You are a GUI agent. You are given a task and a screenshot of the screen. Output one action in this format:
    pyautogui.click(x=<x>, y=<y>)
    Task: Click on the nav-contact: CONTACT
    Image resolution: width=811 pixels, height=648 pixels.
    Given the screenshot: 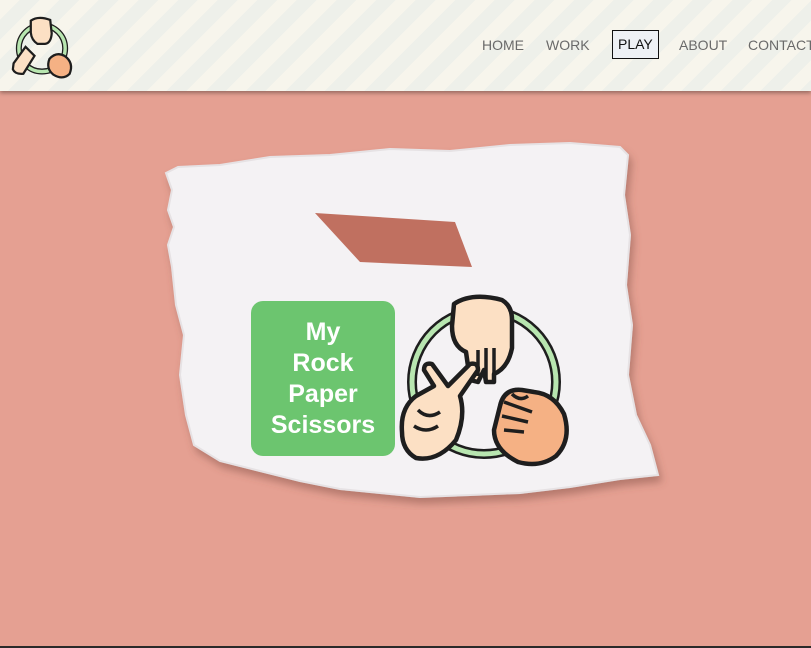 What is the action you would take?
    pyautogui.click(x=779, y=45)
    